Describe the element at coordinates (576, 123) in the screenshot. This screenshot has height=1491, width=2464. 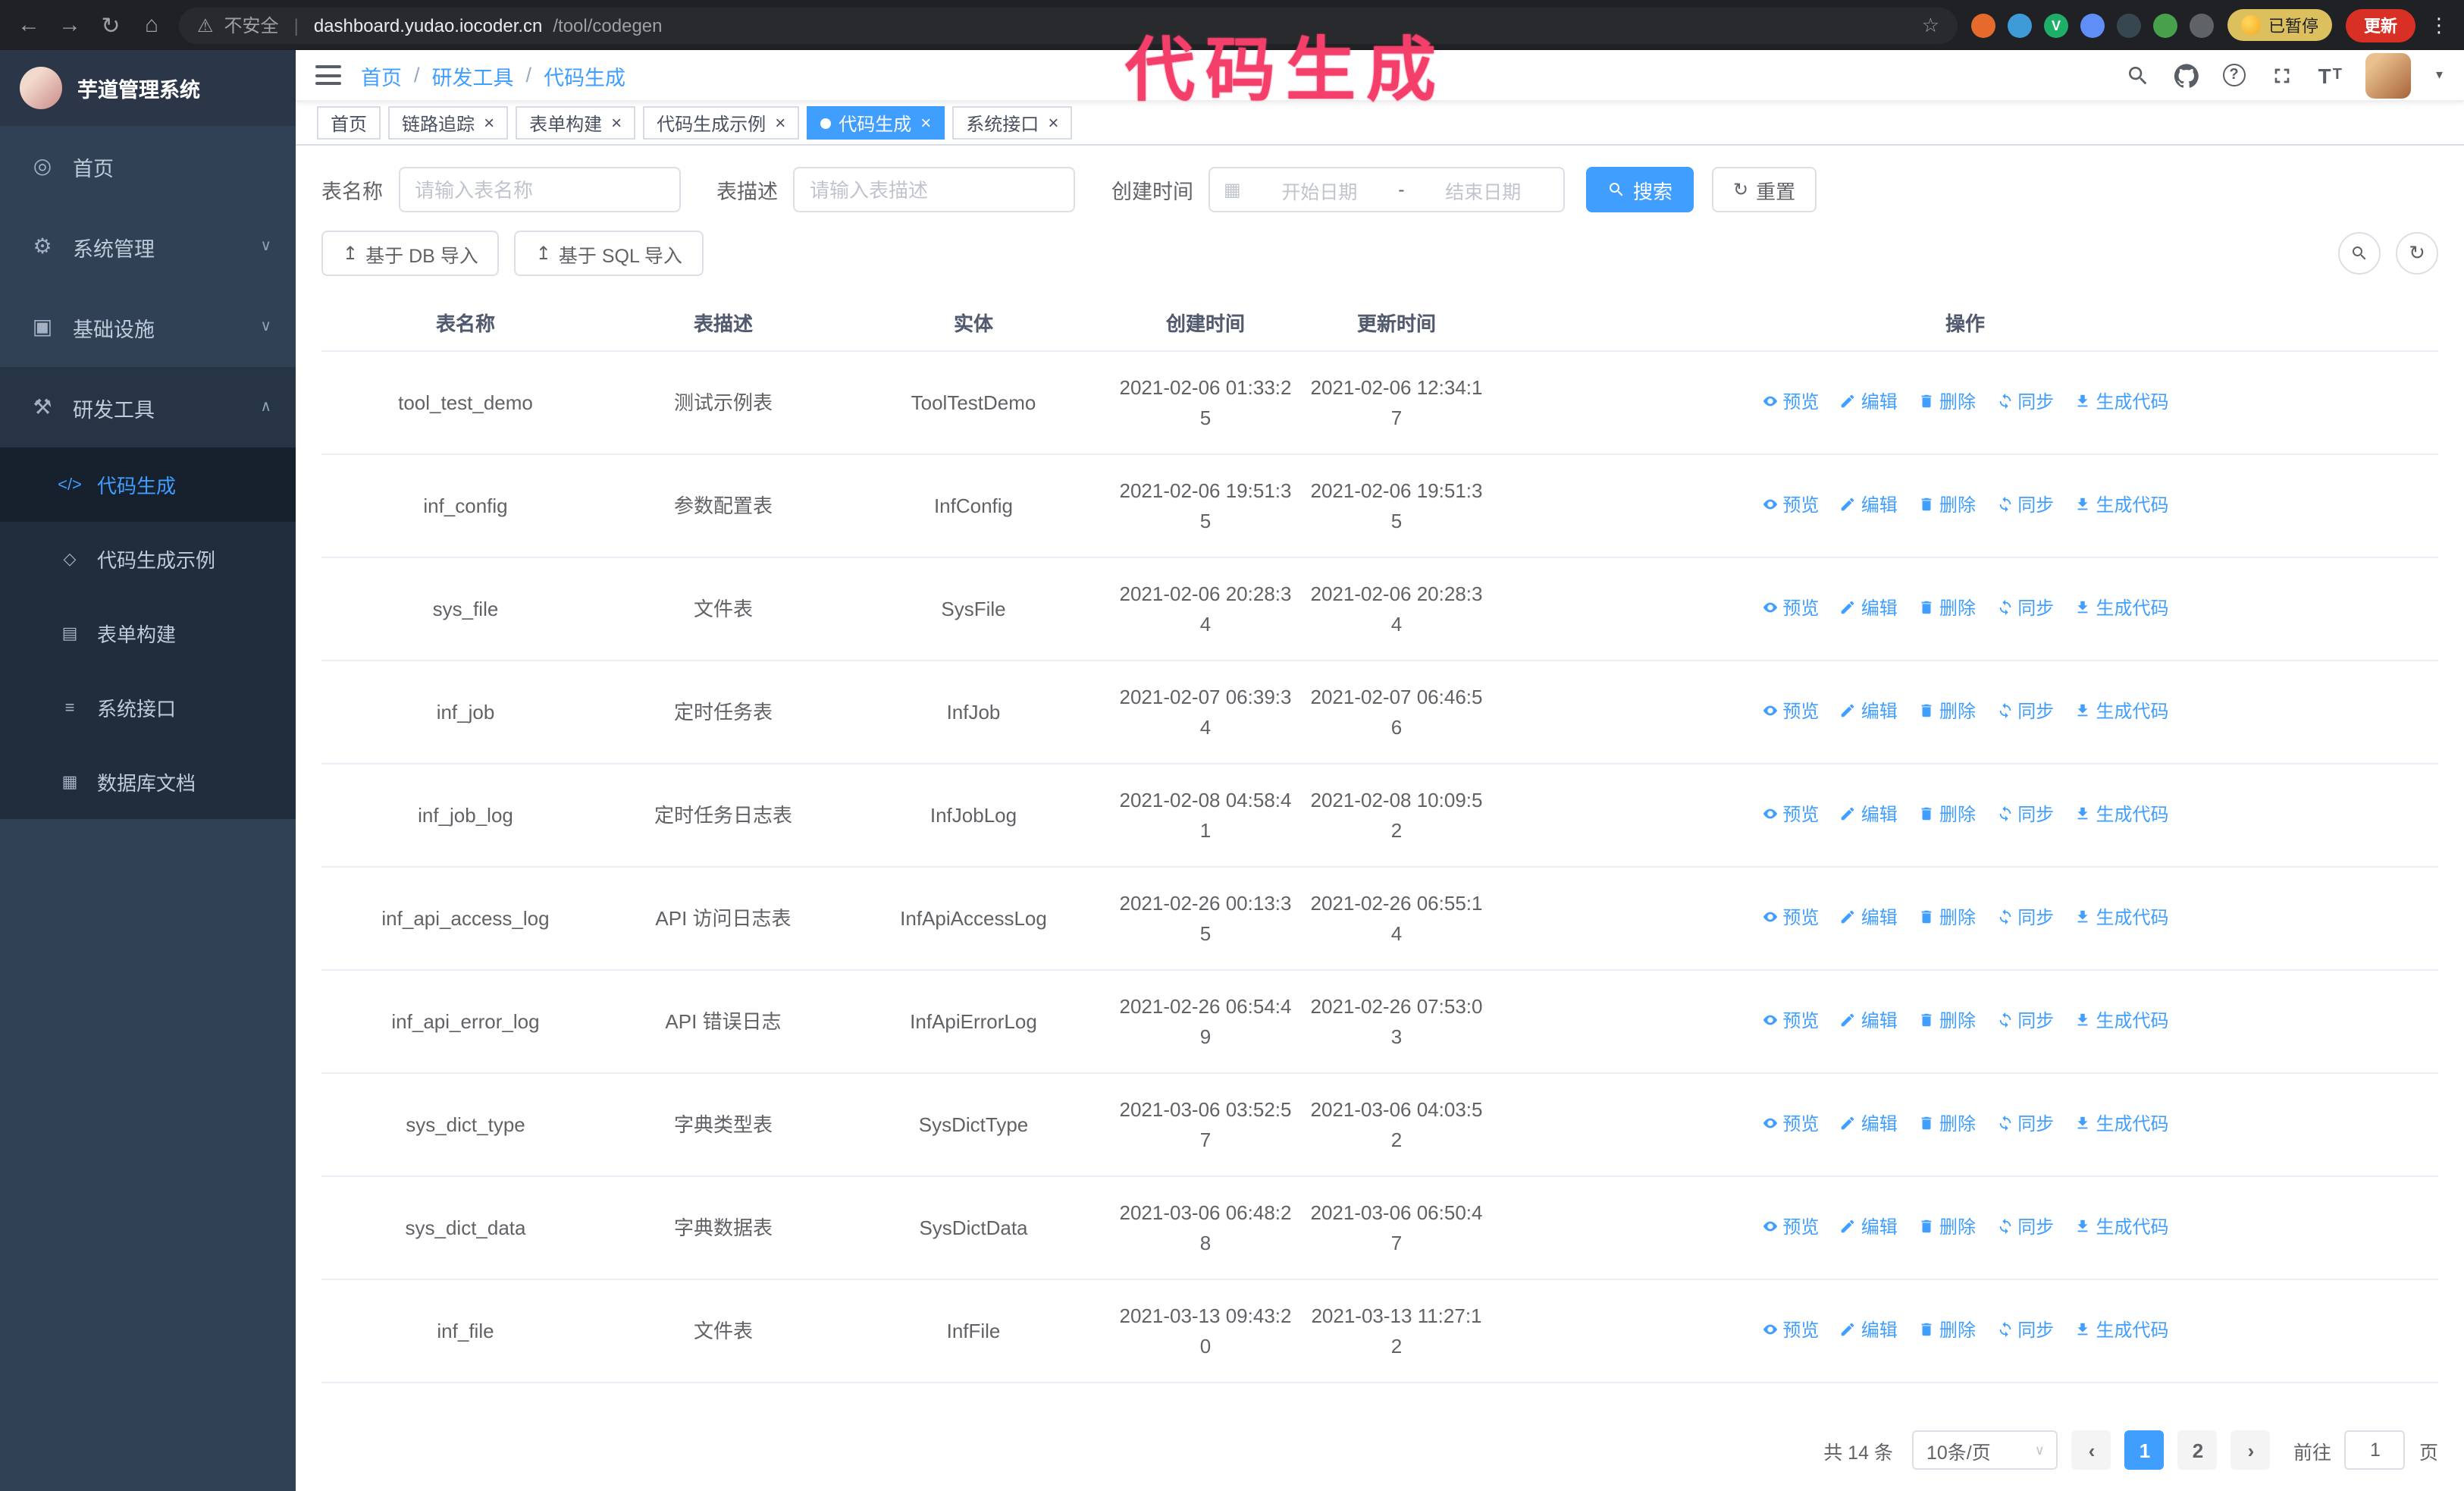
I see `tab-form-builder: 表单构建 ×` at that location.